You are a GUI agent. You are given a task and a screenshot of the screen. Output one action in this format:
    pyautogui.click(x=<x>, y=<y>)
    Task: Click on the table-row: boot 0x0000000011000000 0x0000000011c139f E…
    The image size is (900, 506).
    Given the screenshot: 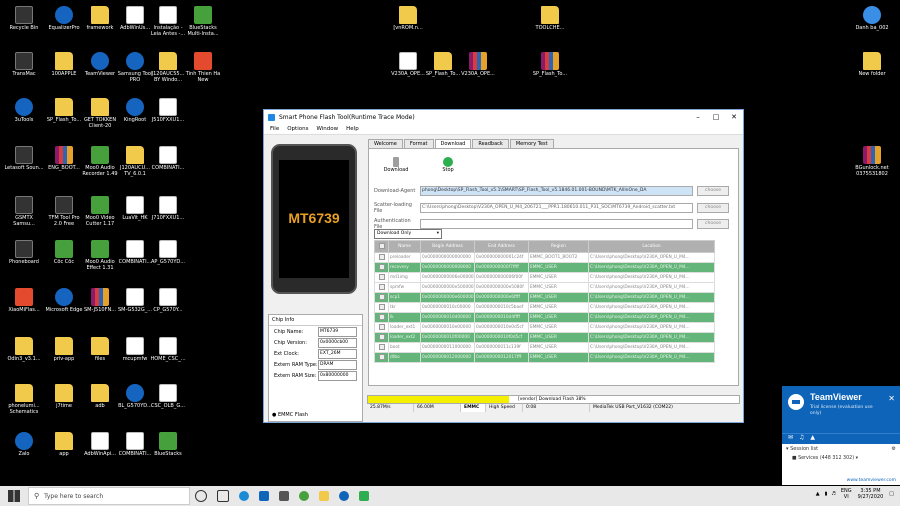 What is the action you would take?
    pyautogui.click(x=544, y=347)
    